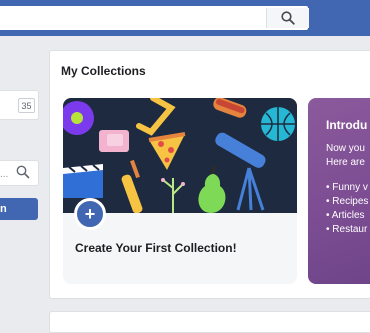 This screenshot has width=370, height=333. What do you see at coordinates (345, 148) in the screenshot?
I see `intro-line-1: Now you` at bounding box center [345, 148].